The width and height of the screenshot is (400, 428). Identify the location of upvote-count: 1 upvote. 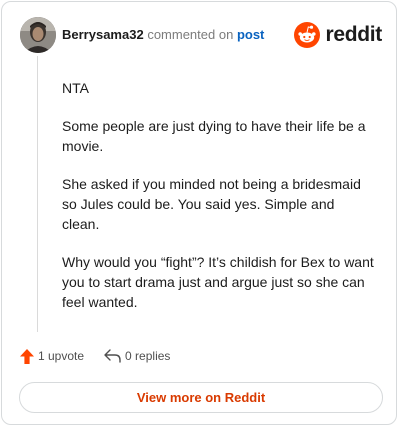
(61, 356).